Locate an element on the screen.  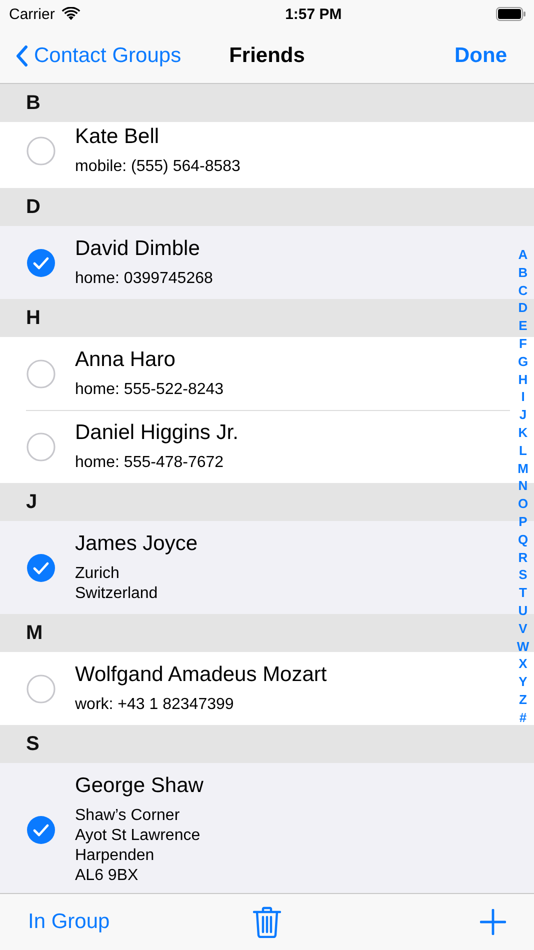
chevron-icon is located at coordinates (22, 55).